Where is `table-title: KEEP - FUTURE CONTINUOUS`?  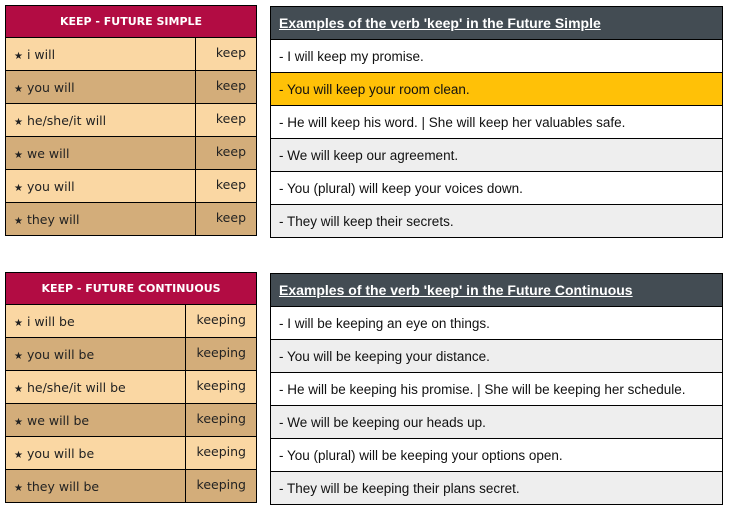 table-title: KEEP - FUTURE CONTINUOUS is located at coordinates (131, 288).